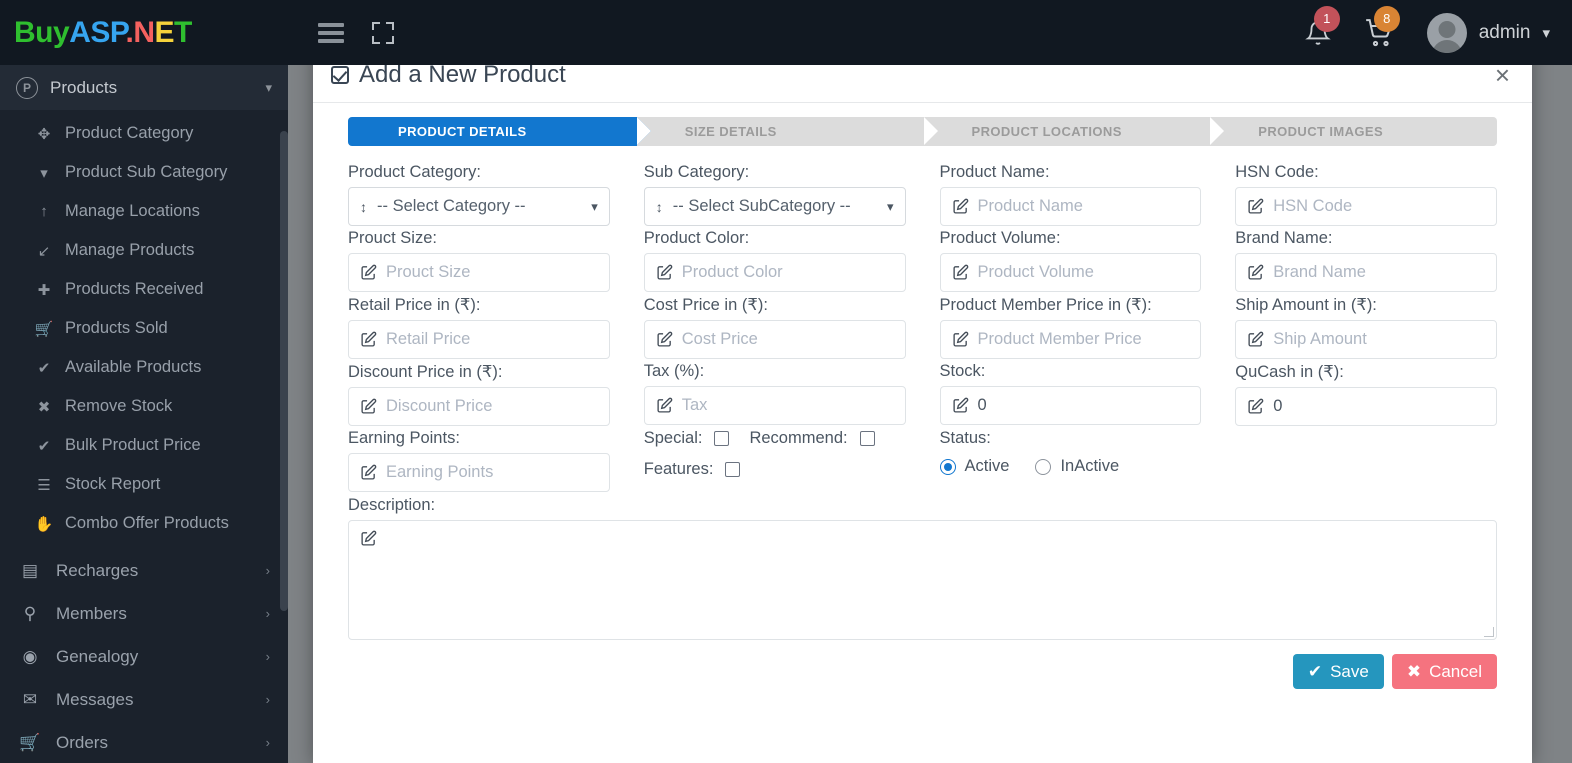 The width and height of the screenshot is (1572, 763). What do you see at coordinates (134, 289) in the screenshot?
I see `sidebar-item-label: Products Received` at bounding box center [134, 289].